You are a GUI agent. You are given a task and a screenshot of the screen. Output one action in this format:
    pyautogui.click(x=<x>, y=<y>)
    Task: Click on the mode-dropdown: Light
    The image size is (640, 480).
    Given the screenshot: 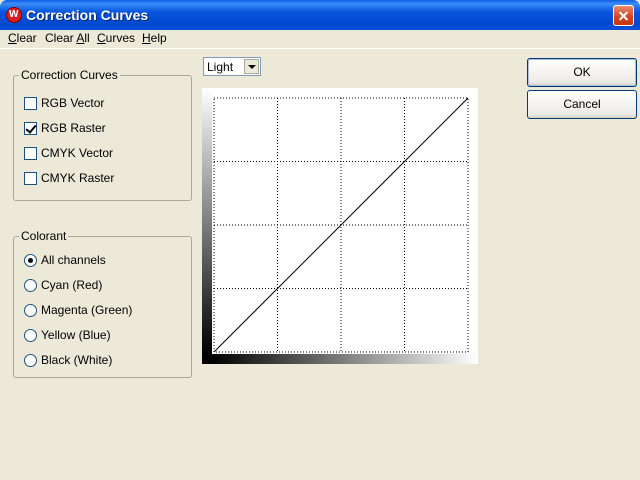 What is the action you would take?
    pyautogui.click(x=232, y=66)
    